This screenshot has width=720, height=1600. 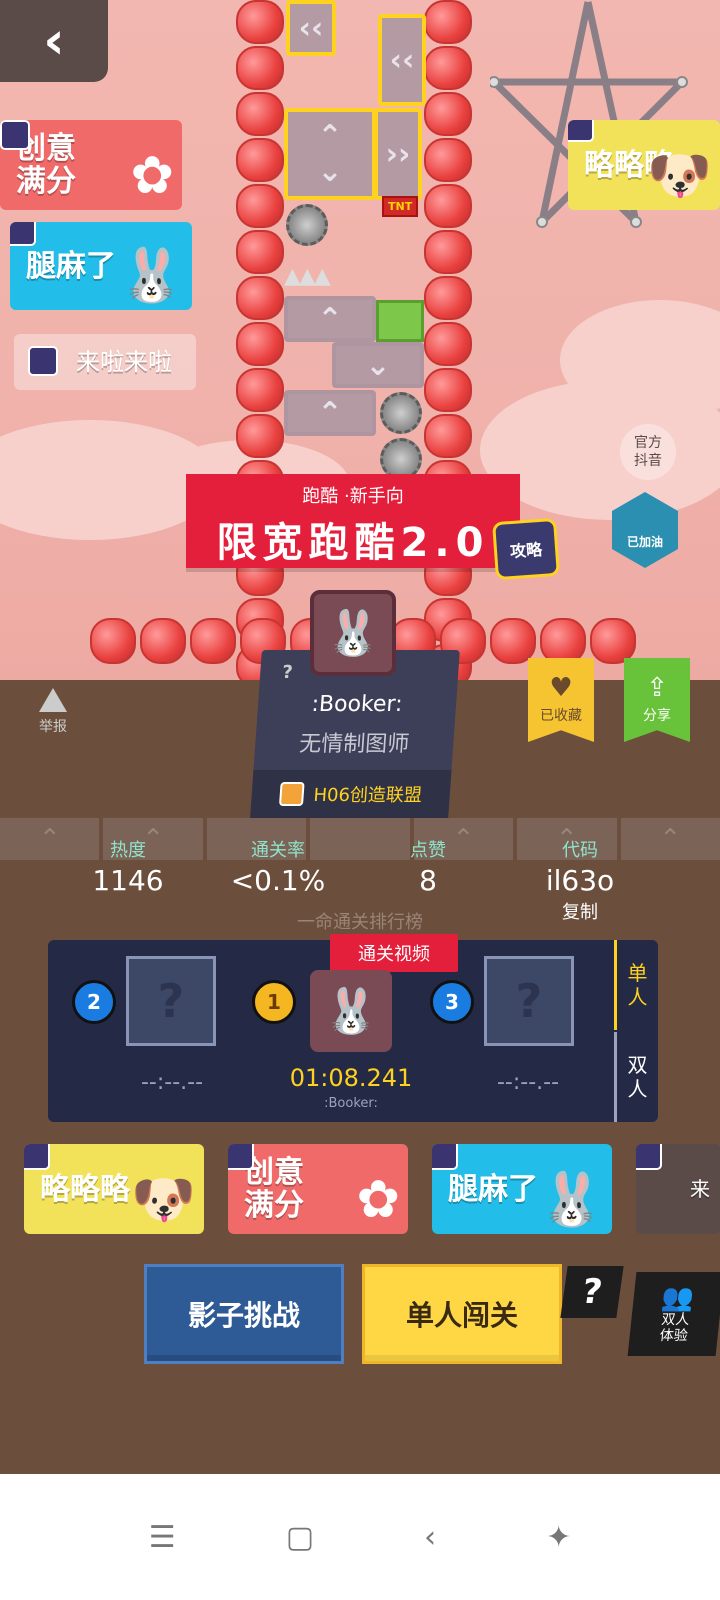 I want to click on author-guild: H06创造联盟, so click(x=351, y=794).